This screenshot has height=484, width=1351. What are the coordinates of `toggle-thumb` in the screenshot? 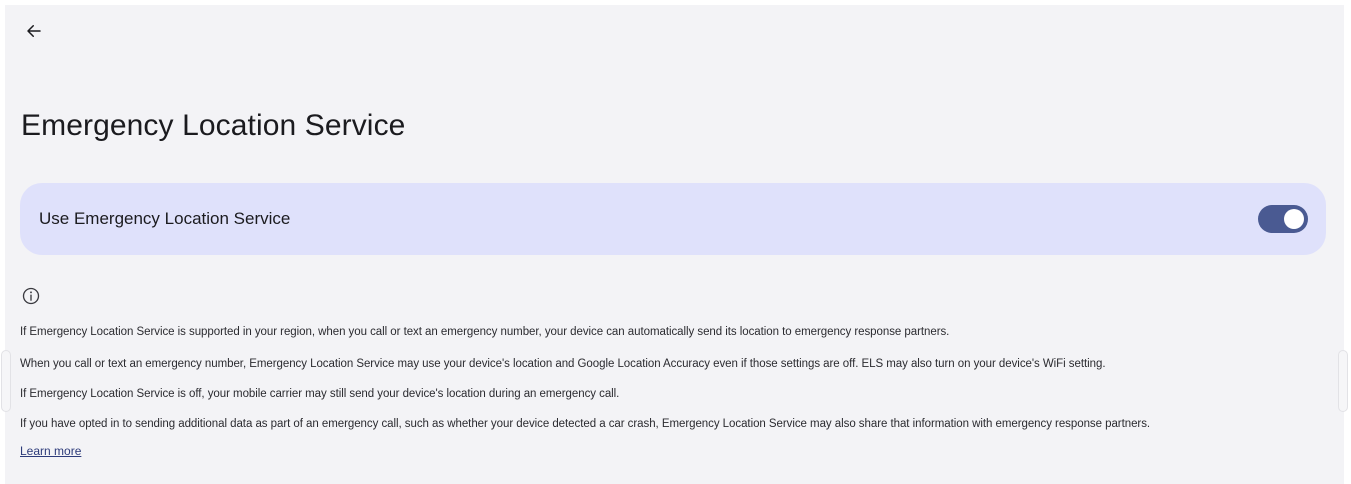 It's located at (1294, 219).